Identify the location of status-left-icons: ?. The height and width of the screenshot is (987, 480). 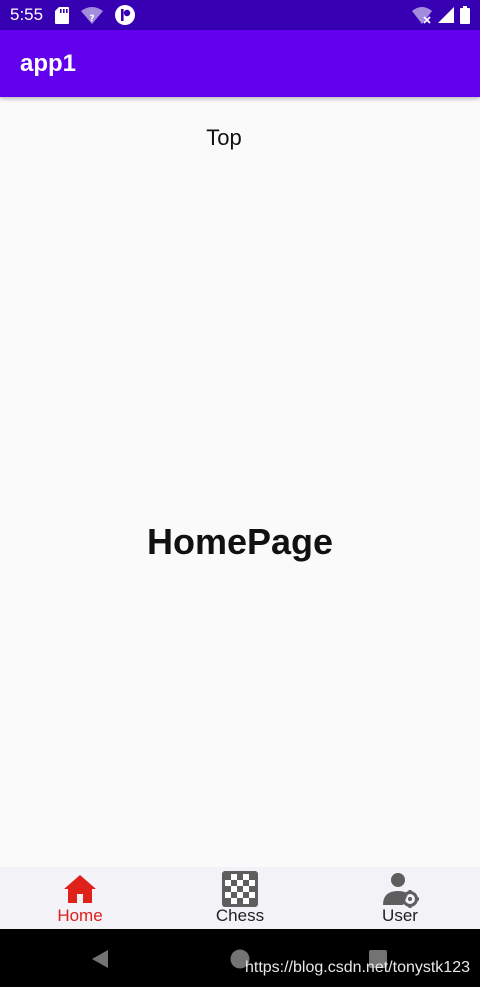
(95, 15).